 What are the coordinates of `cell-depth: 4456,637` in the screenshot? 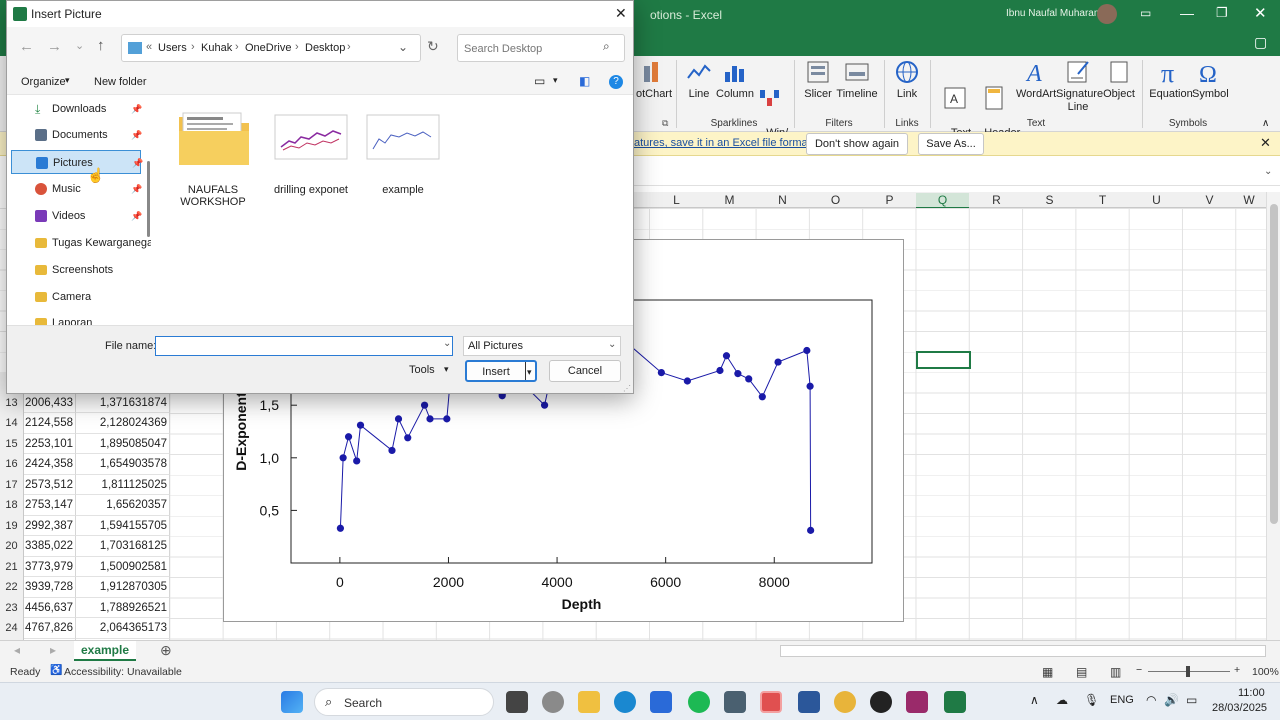 It's located at (50, 607).